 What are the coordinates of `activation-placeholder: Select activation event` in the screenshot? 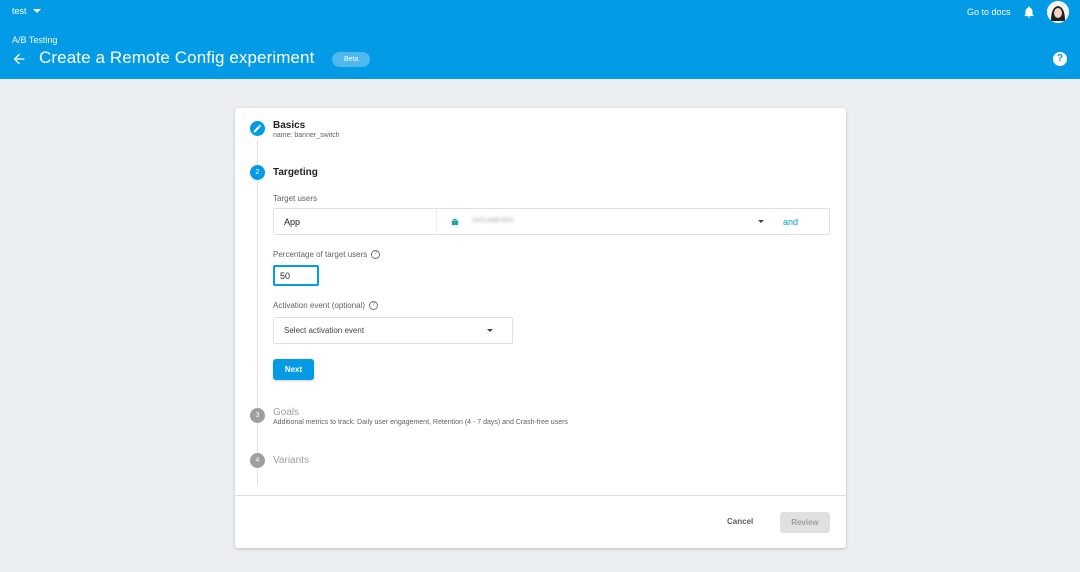 It's located at (324, 330).